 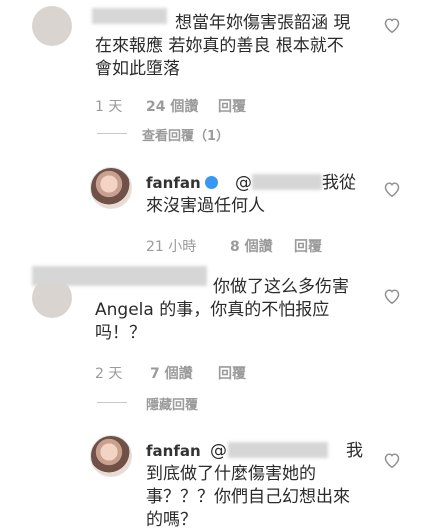 What do you see at coordinates (251, 246) in the screenshot?
I see `like-count: 8 個讚` at bounding box center [251, 246].